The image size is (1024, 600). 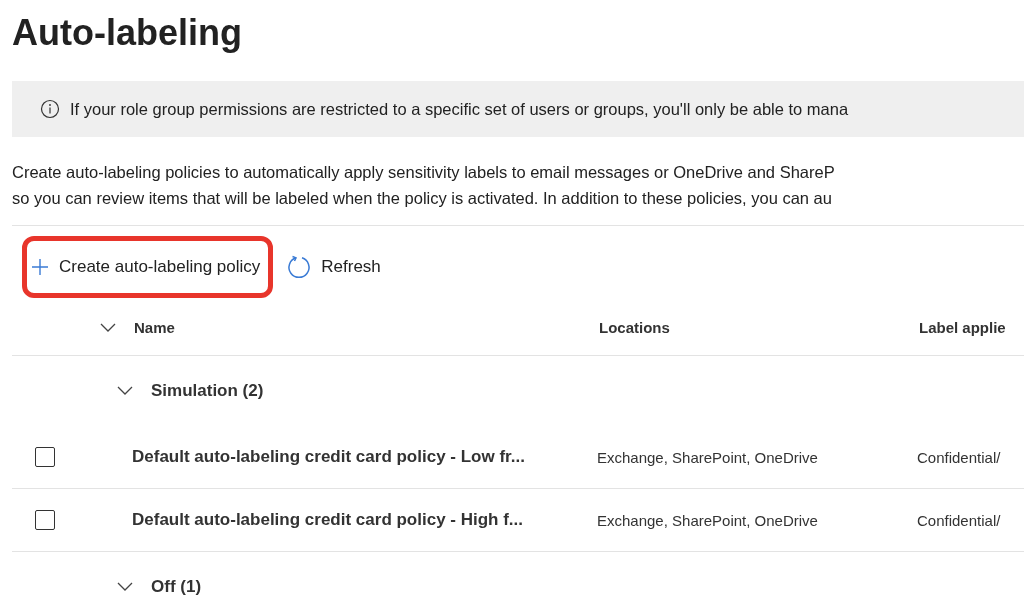 I want to click on info-icon, so click(x=50, y=109).